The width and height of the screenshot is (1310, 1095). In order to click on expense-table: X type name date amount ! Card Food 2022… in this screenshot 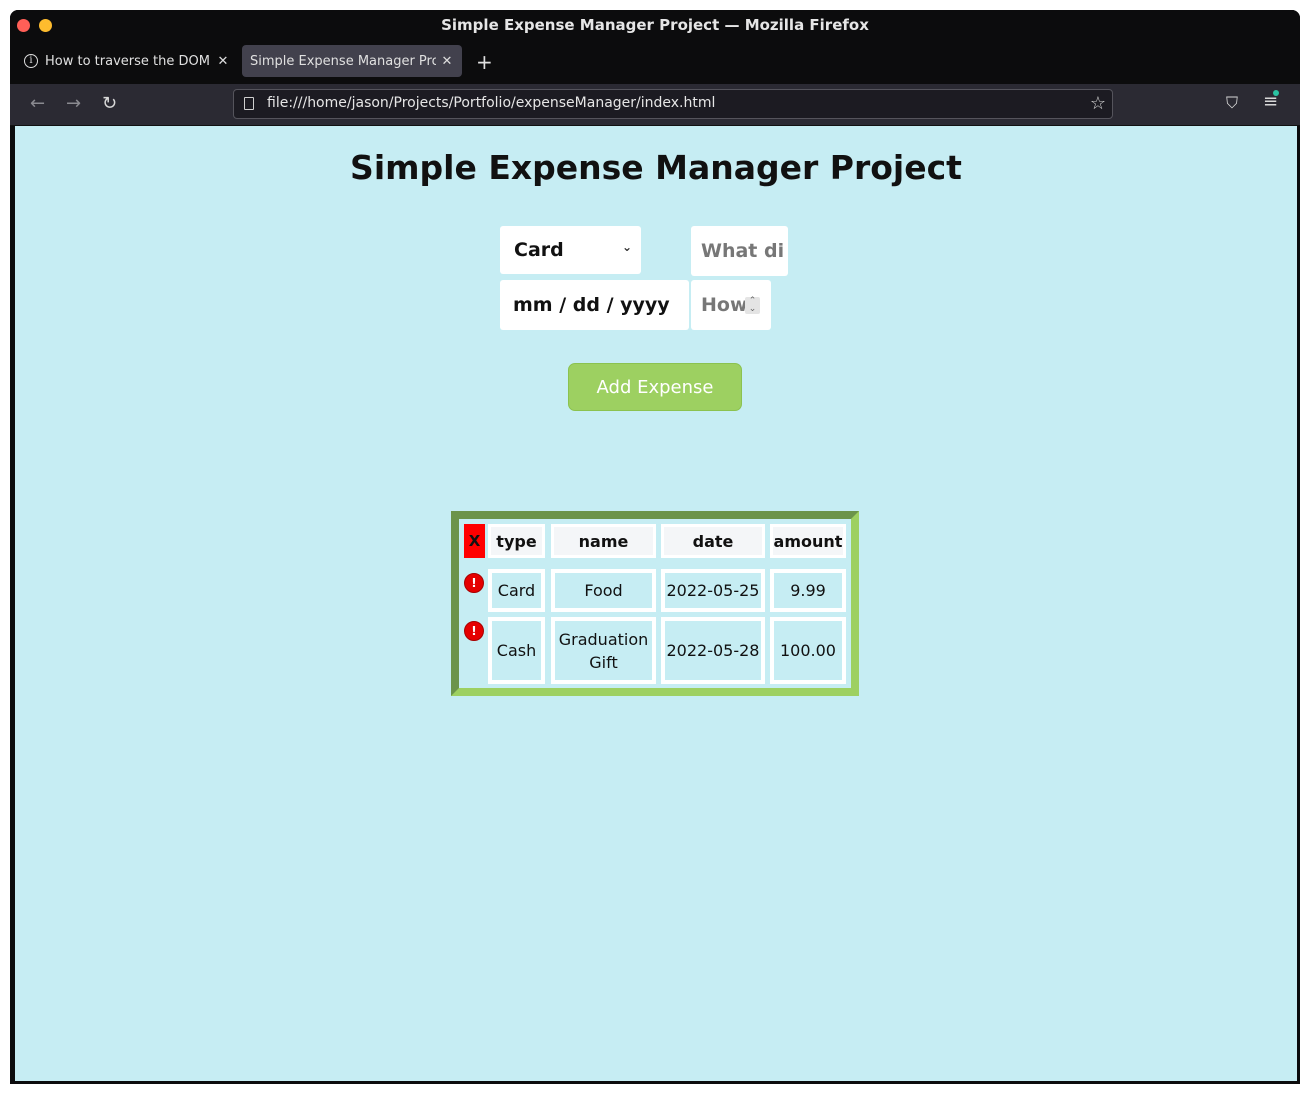, I will do `click(655, 603)`.